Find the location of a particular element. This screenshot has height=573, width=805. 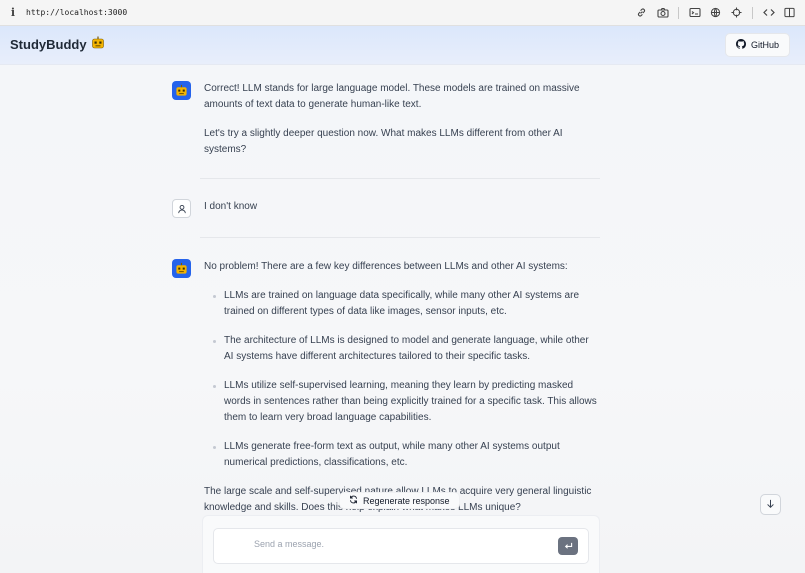

brand-title: StudyBuddy is located at coordinates (48, 44).